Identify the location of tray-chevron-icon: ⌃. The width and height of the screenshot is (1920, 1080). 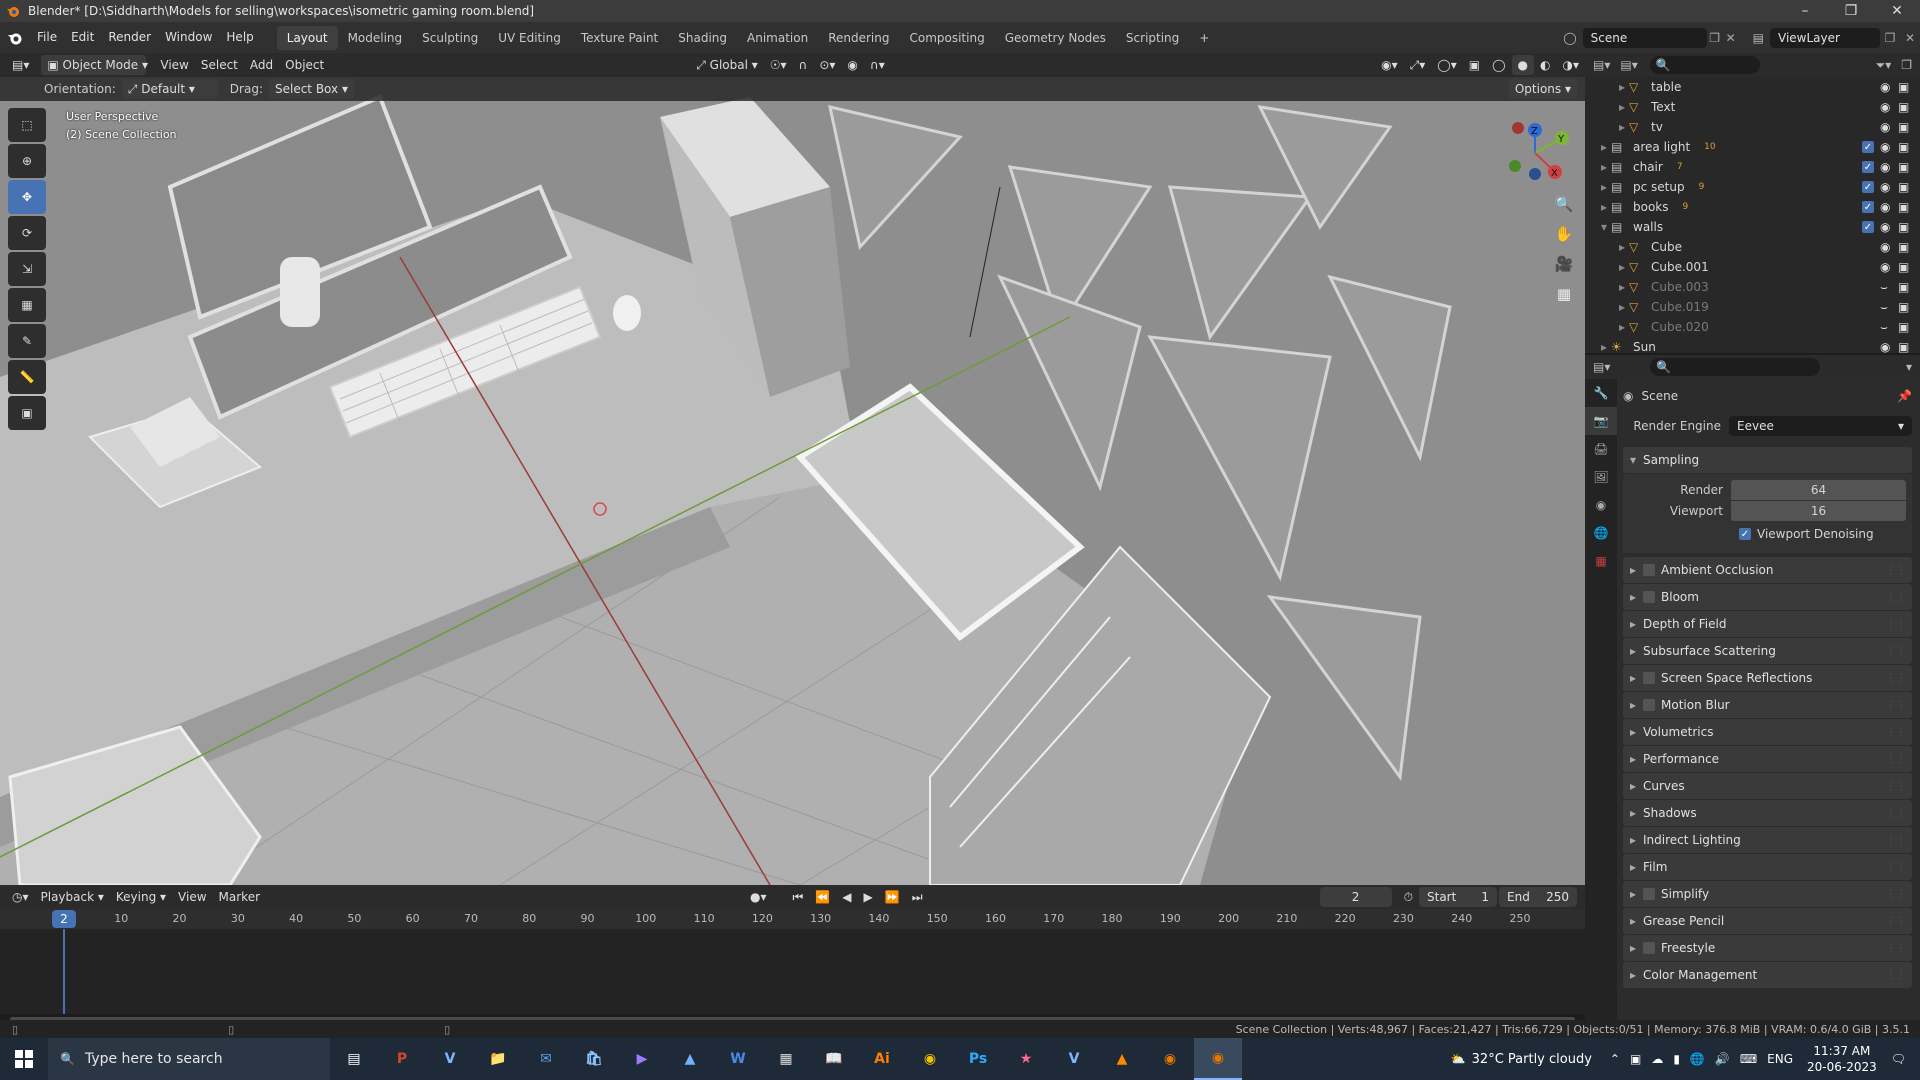
(1615, 1059).